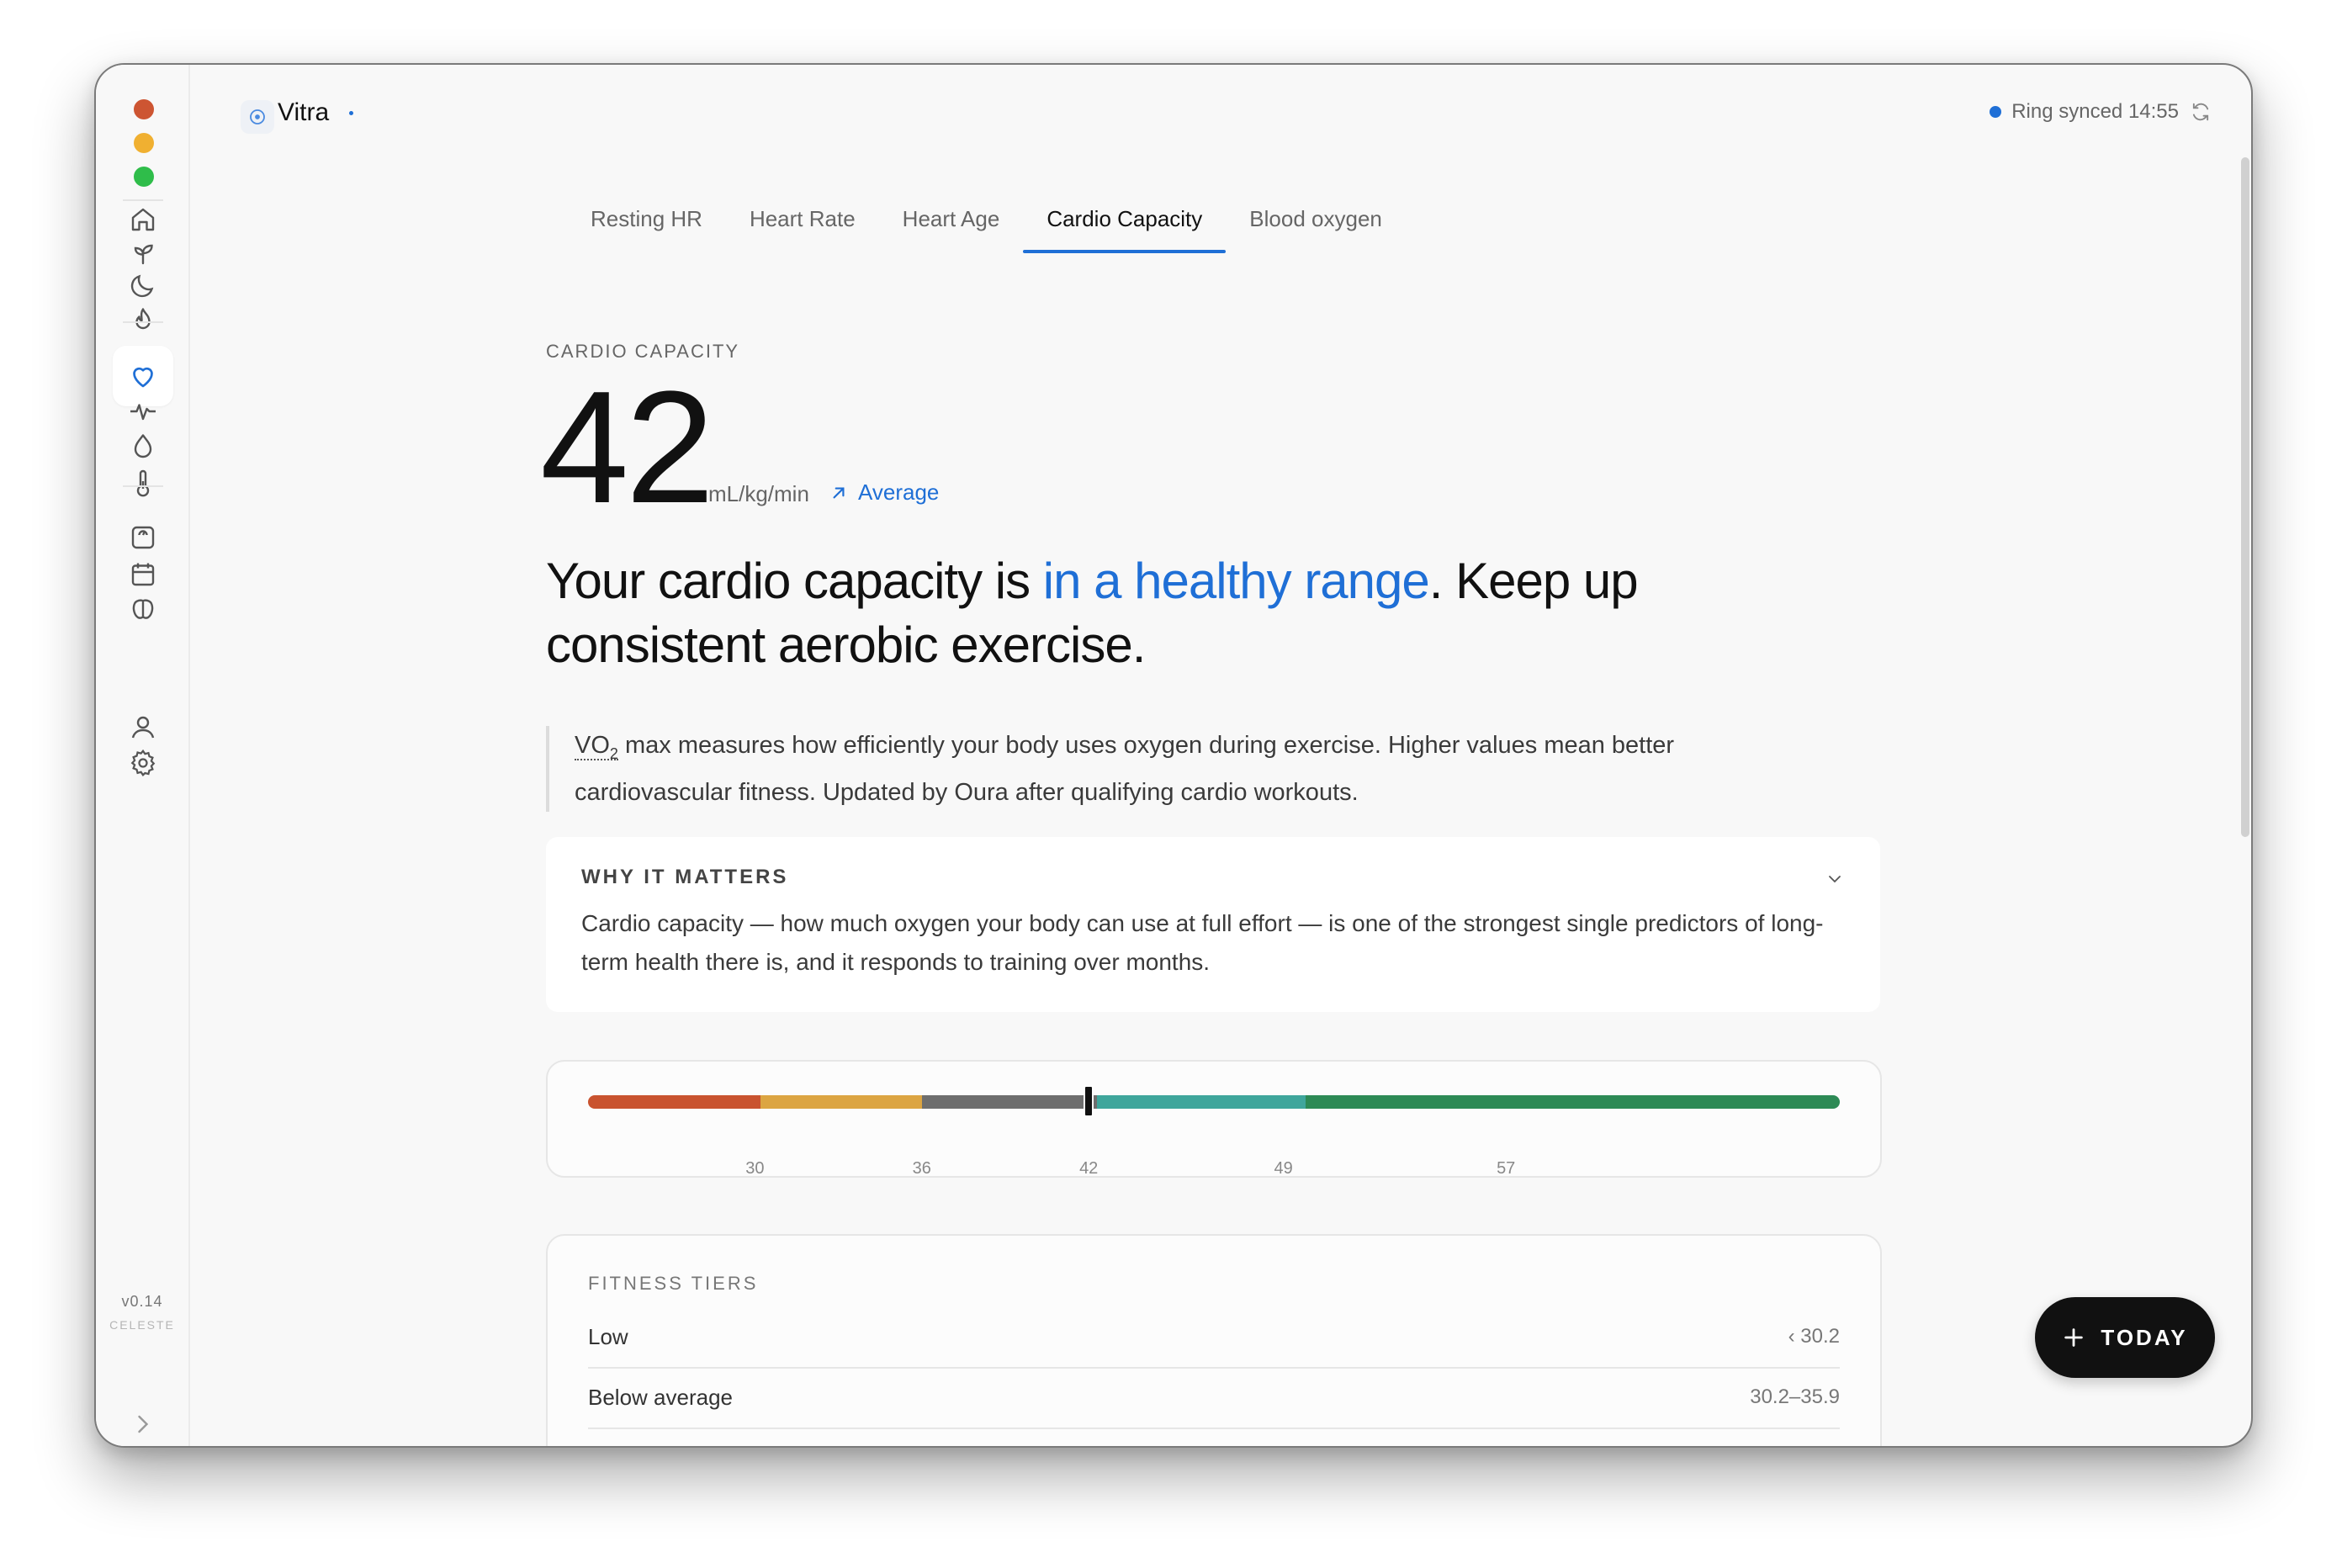 Image resolution: width=2342 pixels, height=1568 pixels. Describe the element at coordinates (755, 1168) in the screenshot. I see `scale-tick-label: 30` at that location.